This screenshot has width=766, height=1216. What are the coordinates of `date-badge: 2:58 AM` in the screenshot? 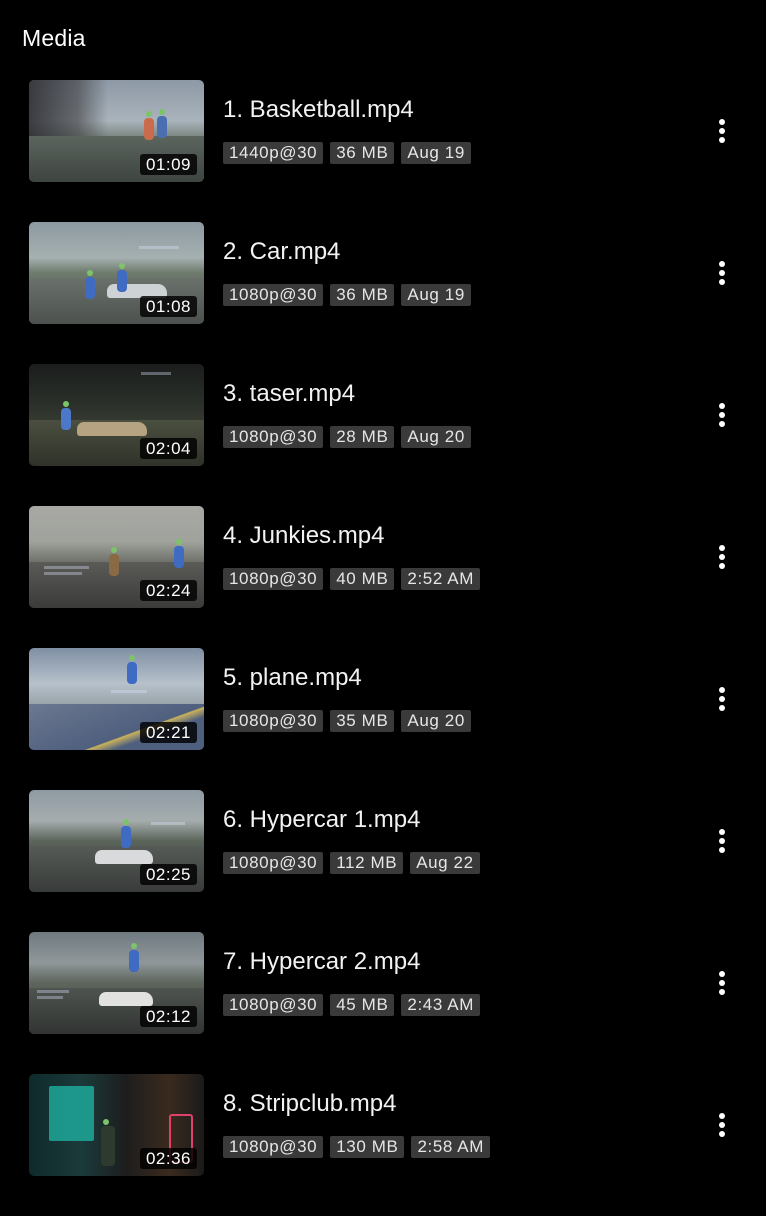 It's located at (451, 1147).